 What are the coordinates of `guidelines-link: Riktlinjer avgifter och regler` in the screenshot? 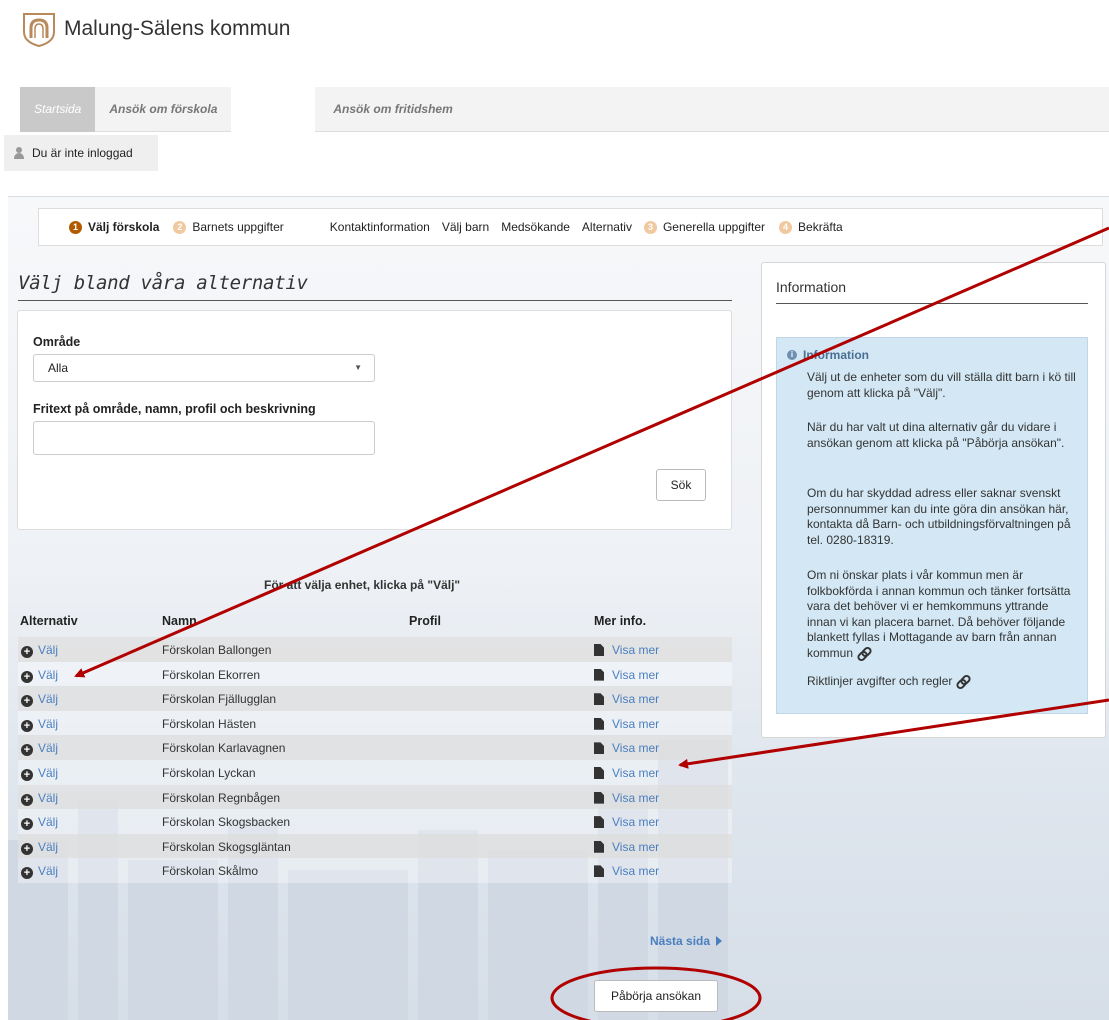 It's located at (942, 682).